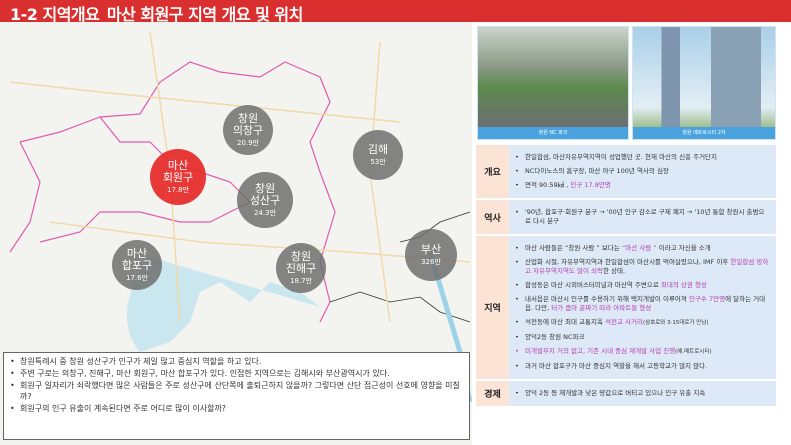 Image resolution: width=791 pixels, height=445 pixels. What do you see at coordinates (642, 323) in the screenshot?
I see `list-item: 석전동에 마산 최대 교통지옥 석전교 사거리(삼호로와 3·15대로가 만남)` at bounding box center [642, 323].